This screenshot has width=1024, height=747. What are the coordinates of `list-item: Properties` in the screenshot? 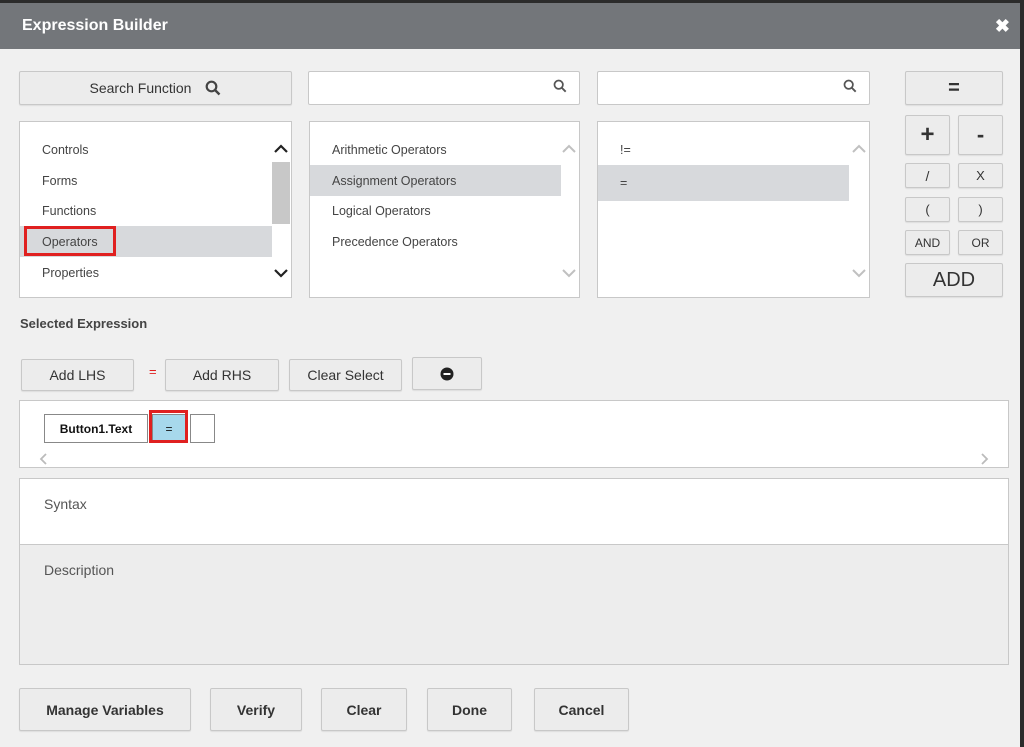 It's located at (146, 272).